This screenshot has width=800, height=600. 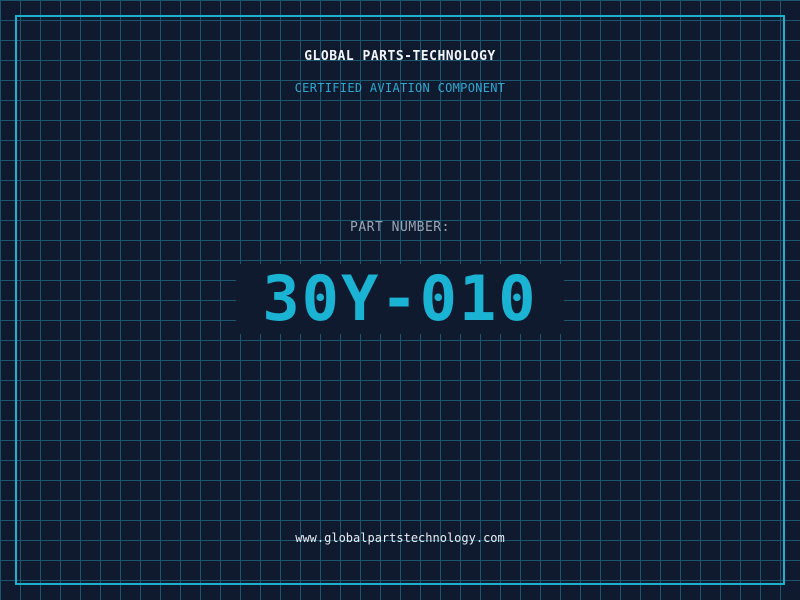 I want to click on part-number-label: PART NUMBER:, so click(x=400, y=227).